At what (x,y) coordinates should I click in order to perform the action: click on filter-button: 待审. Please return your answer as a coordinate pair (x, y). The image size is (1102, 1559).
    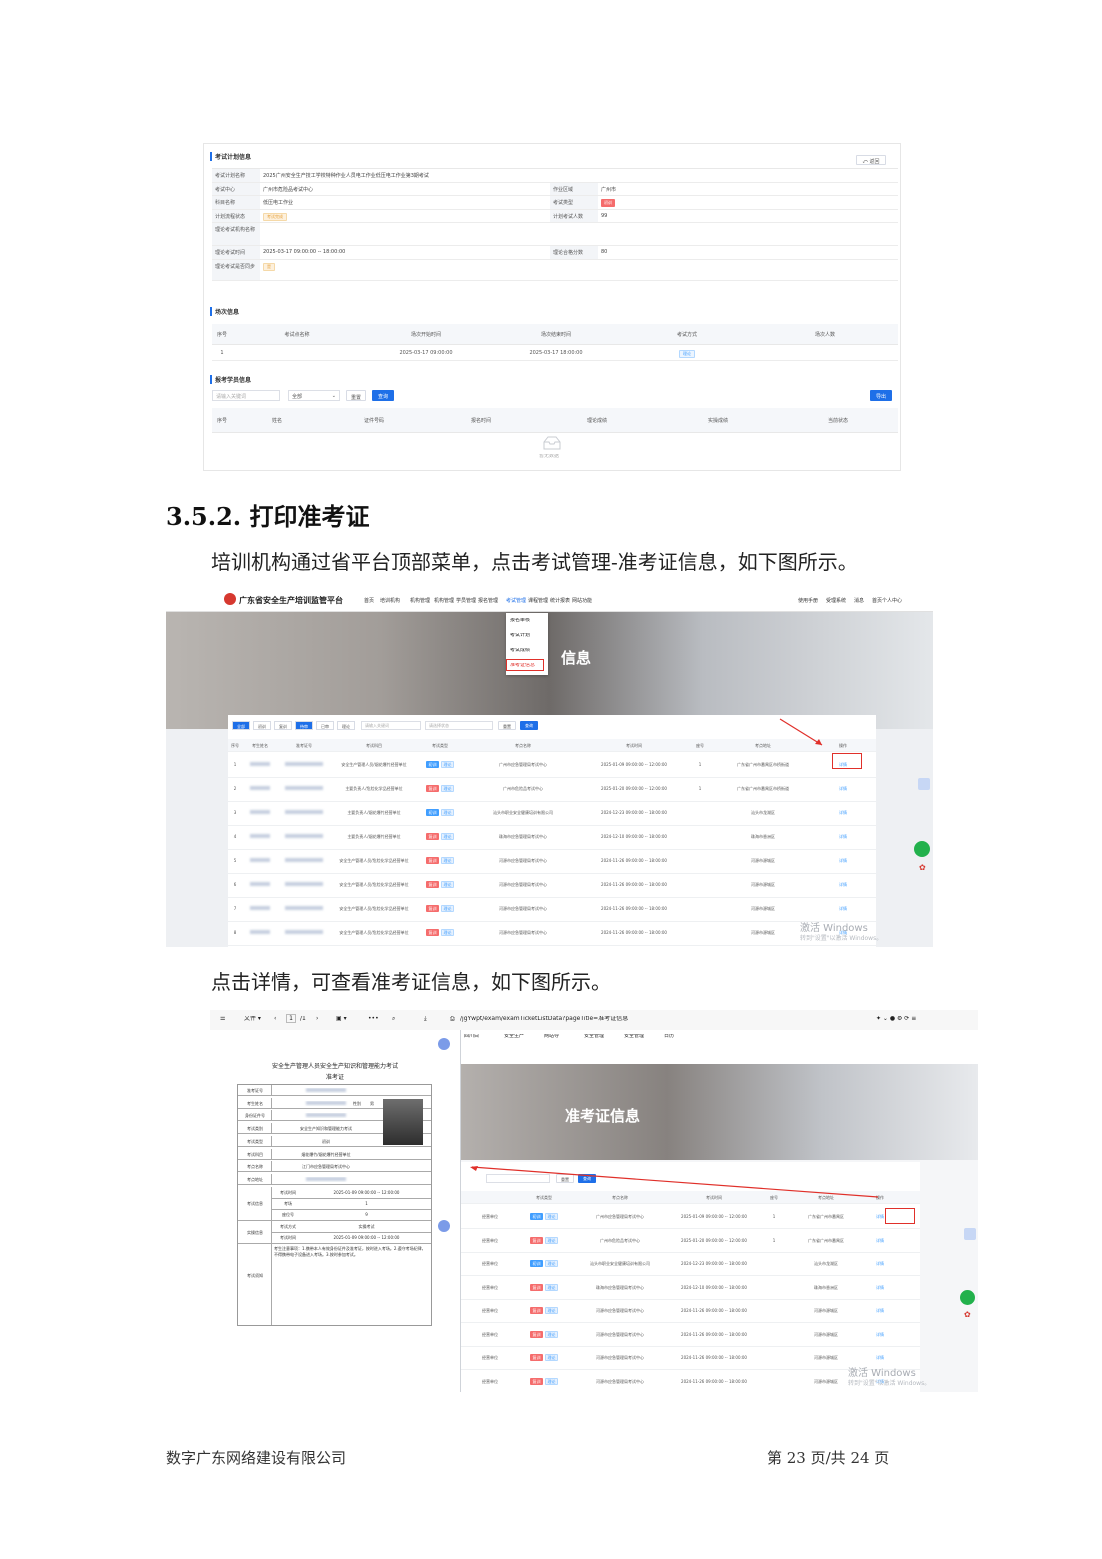
    Looking at the image, I should click on (304, 725).